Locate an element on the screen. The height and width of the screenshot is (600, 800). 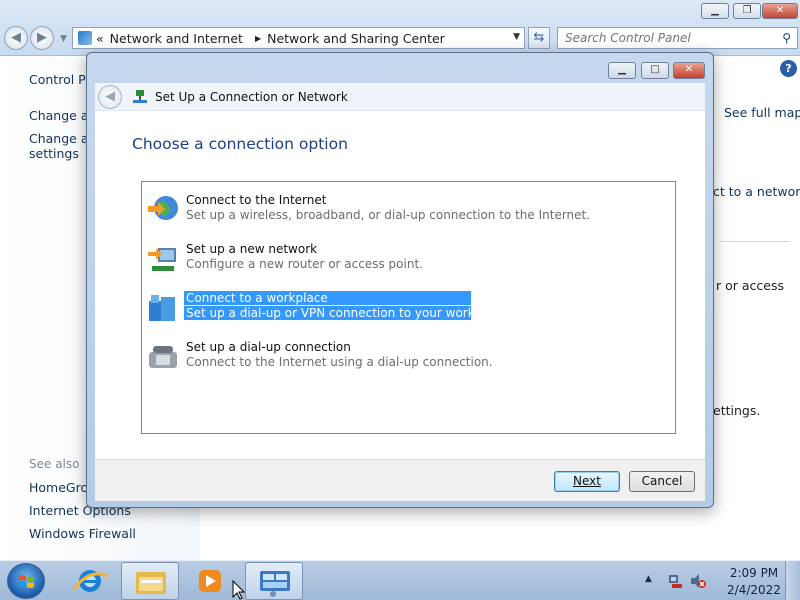
windows-logo-icon is located at coordinates (26, 581).